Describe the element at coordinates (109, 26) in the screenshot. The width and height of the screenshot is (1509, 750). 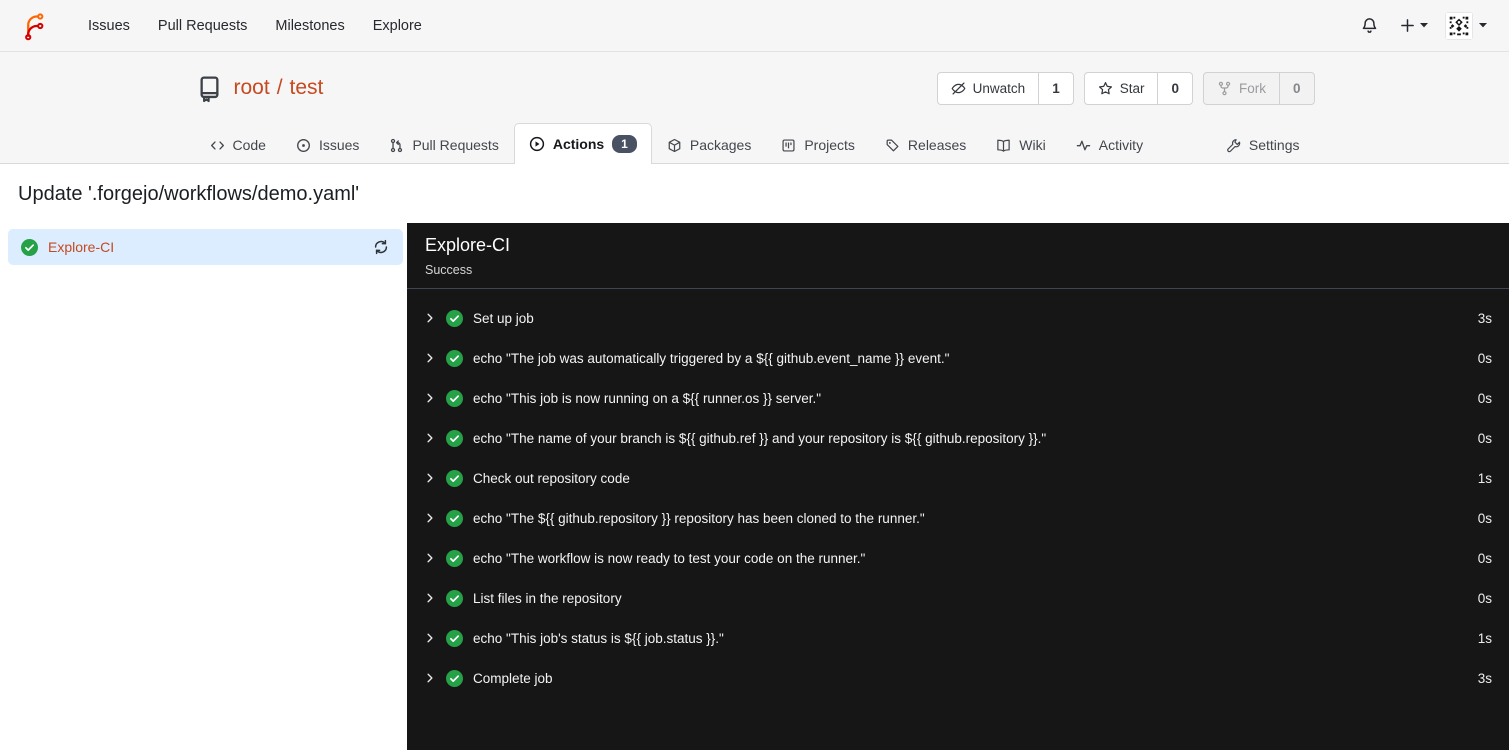
I see `nav-issues: Issues` at that location.